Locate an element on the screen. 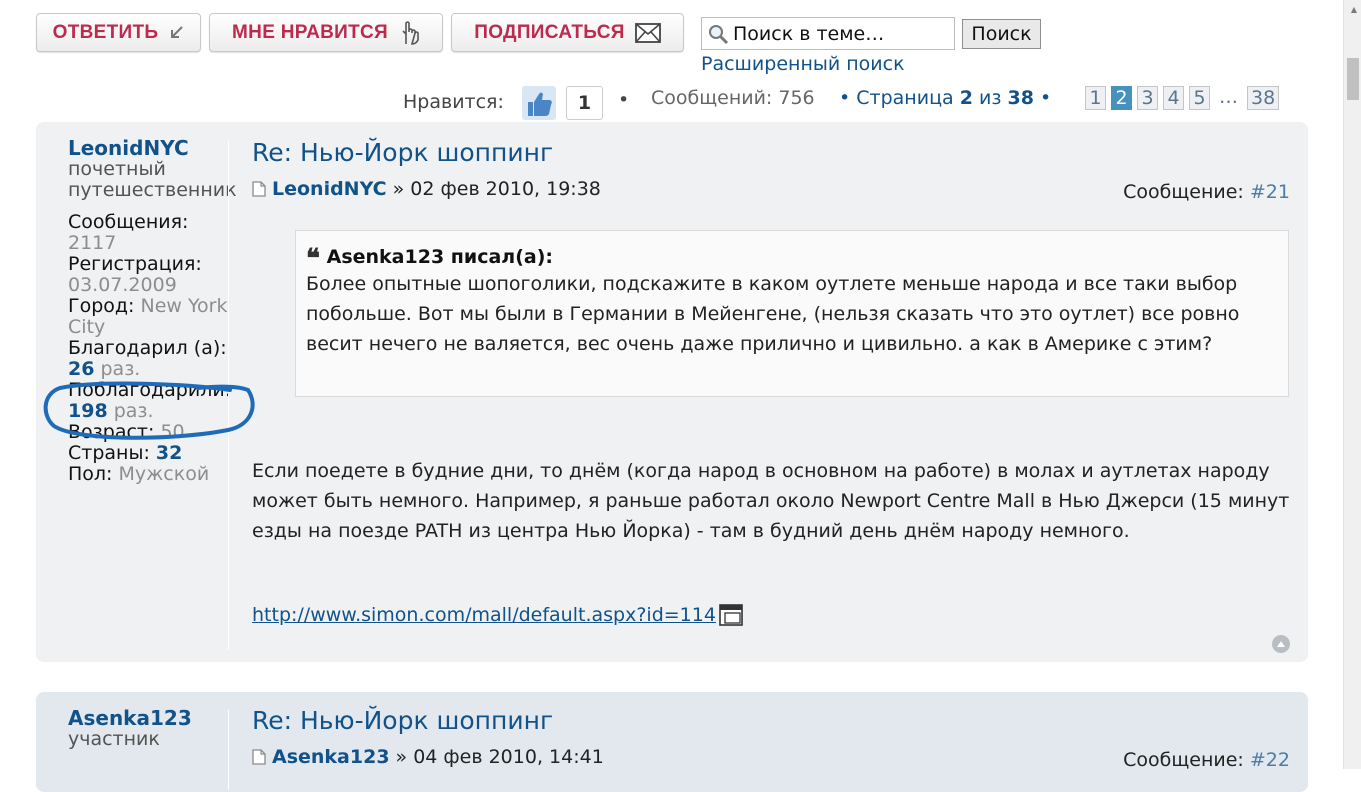  profile-rank-2: участник is located at coordinates (114, 739).